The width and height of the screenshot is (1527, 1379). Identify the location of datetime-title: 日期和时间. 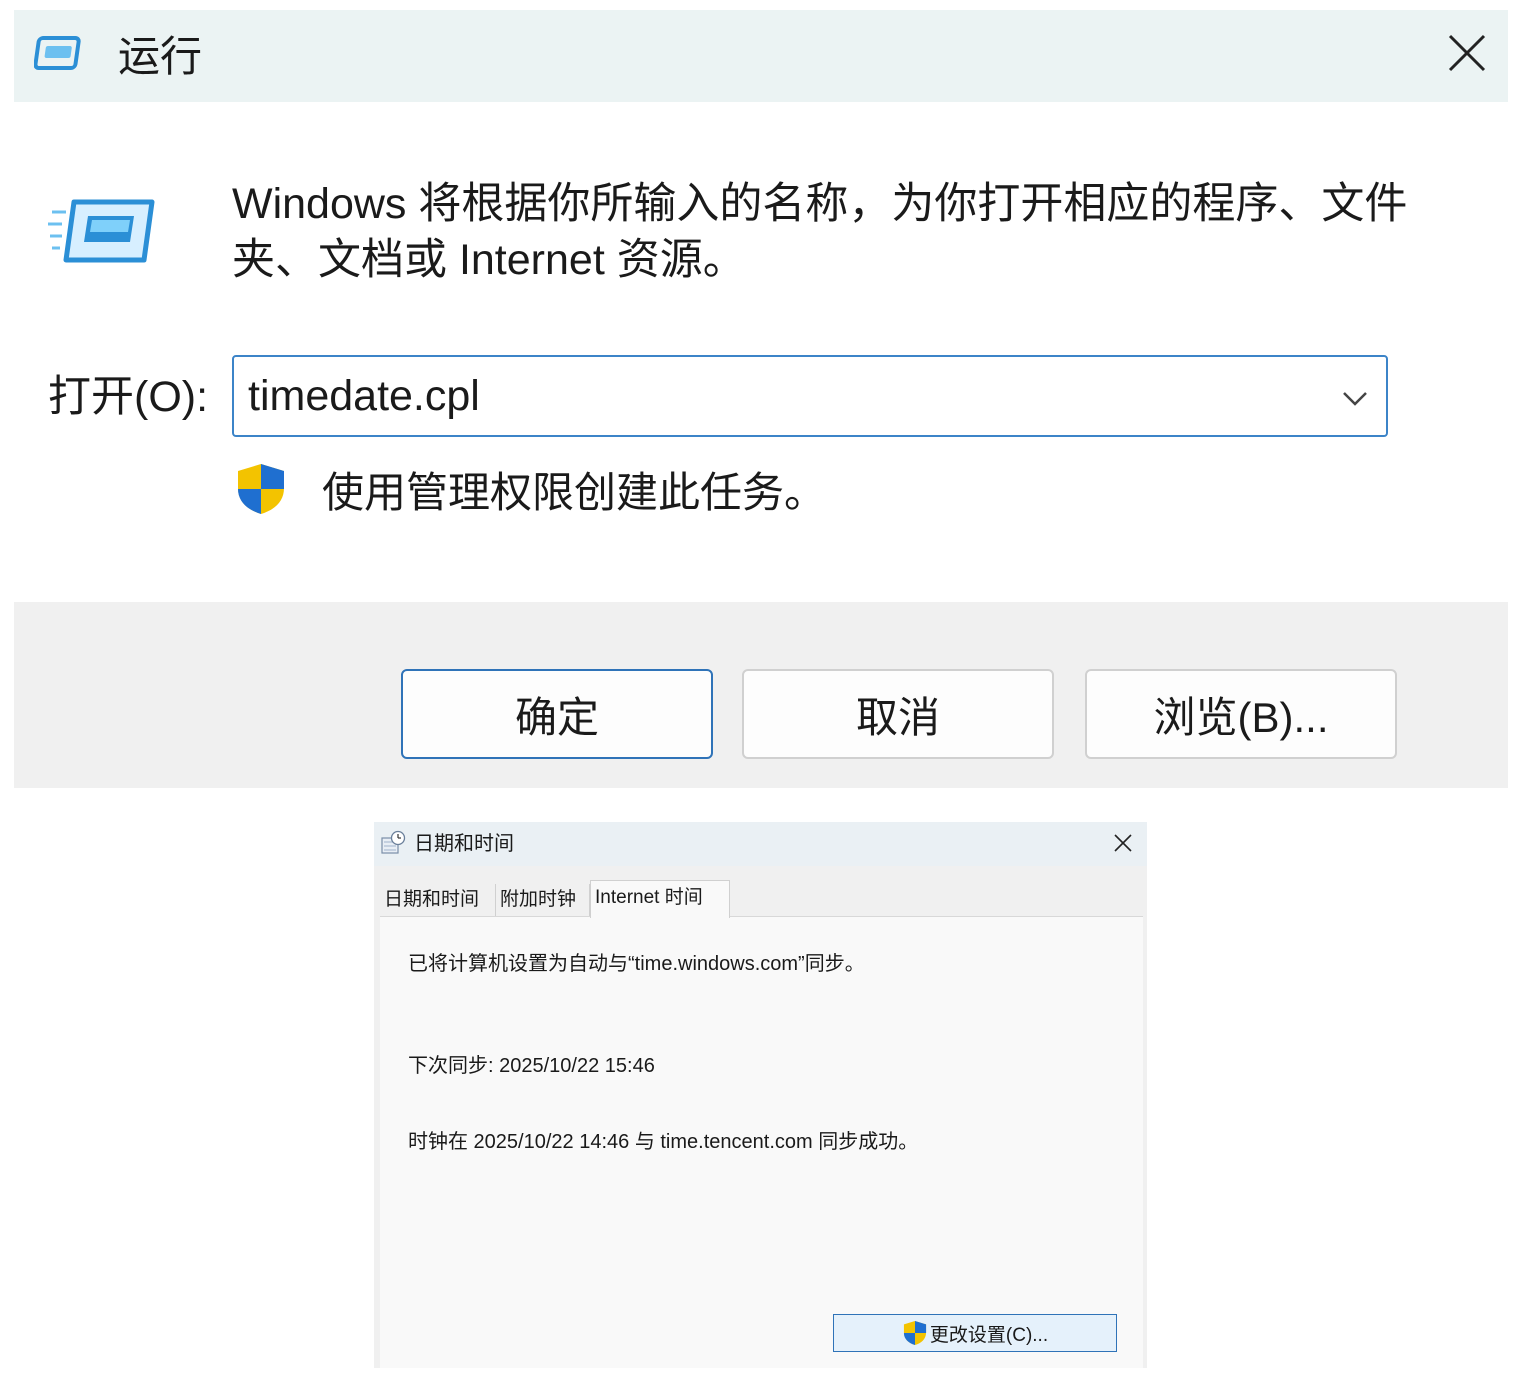
(464, 844).